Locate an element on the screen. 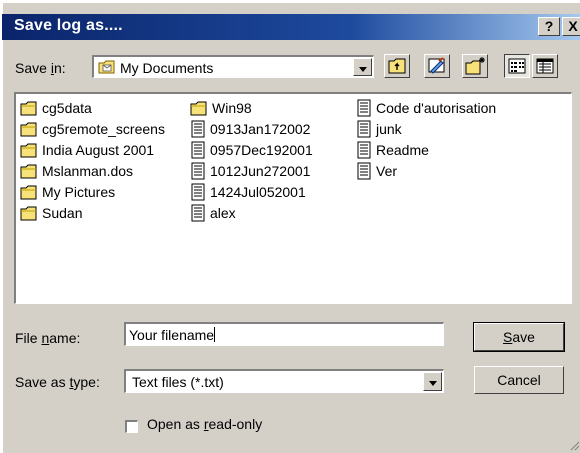  folder-item: cg5data is located at coordinates (56, 108).